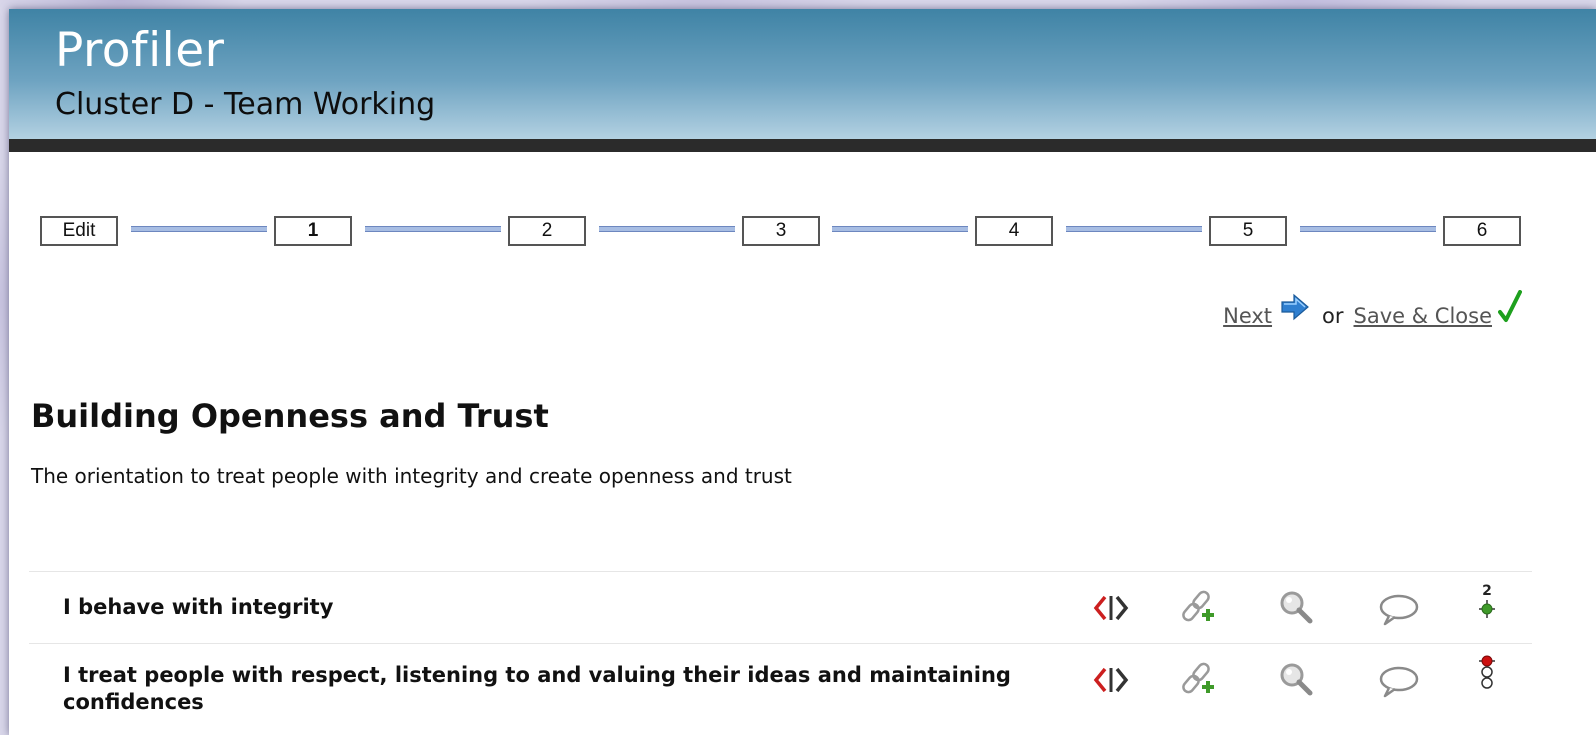  I want to click on next-link: Next, so click(1247, 316).